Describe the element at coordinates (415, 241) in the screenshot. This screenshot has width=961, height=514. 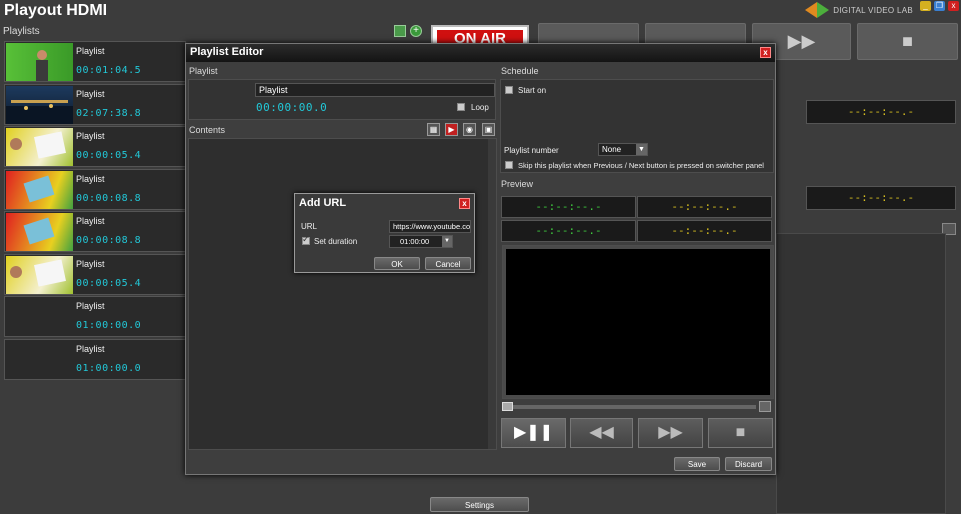
I see `duration-value: 01:00:00` at that location.